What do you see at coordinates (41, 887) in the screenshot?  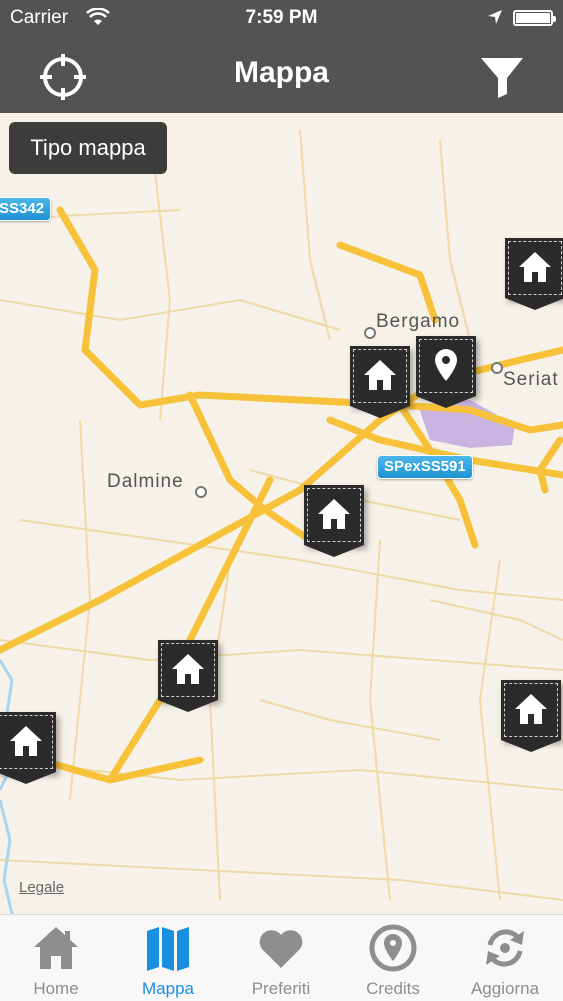 I see `legal-link: Legale` at bounding box center [41, 887].